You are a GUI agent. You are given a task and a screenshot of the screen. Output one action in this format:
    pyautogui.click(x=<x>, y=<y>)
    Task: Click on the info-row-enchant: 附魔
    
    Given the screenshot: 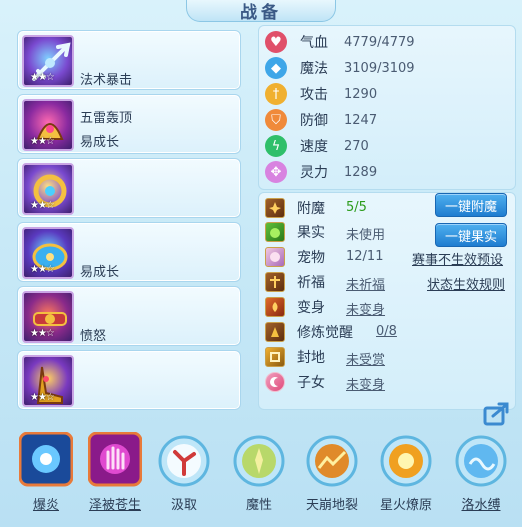 What is the action you would take?
    pyautogui.click(x=295, y=208)
    